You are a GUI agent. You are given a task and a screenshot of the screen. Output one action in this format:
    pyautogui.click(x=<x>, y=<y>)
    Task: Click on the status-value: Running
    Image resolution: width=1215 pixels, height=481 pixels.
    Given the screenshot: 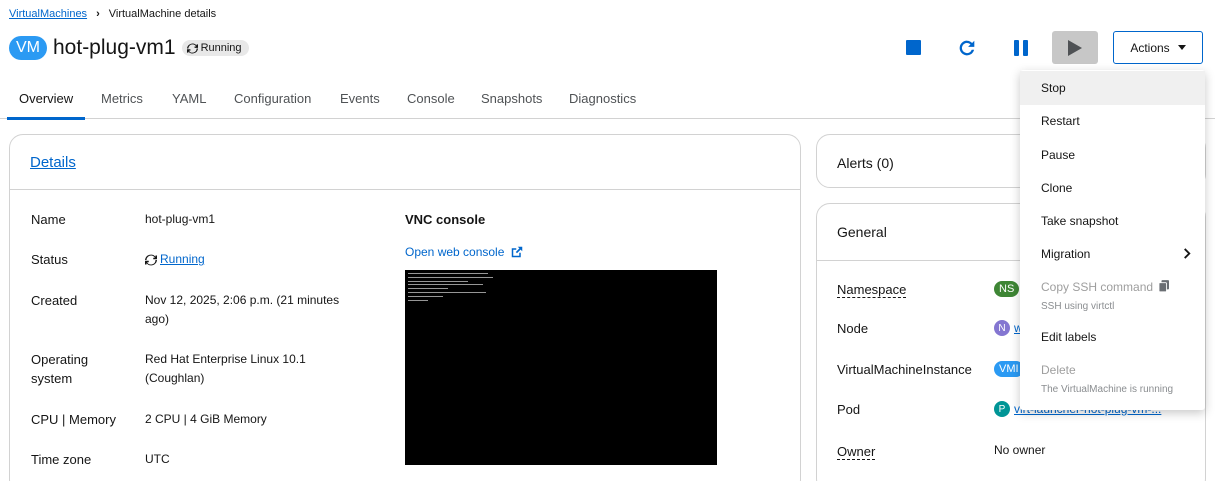 What is the action you would take?
    pyautogui.click(x=250, y=259)
    